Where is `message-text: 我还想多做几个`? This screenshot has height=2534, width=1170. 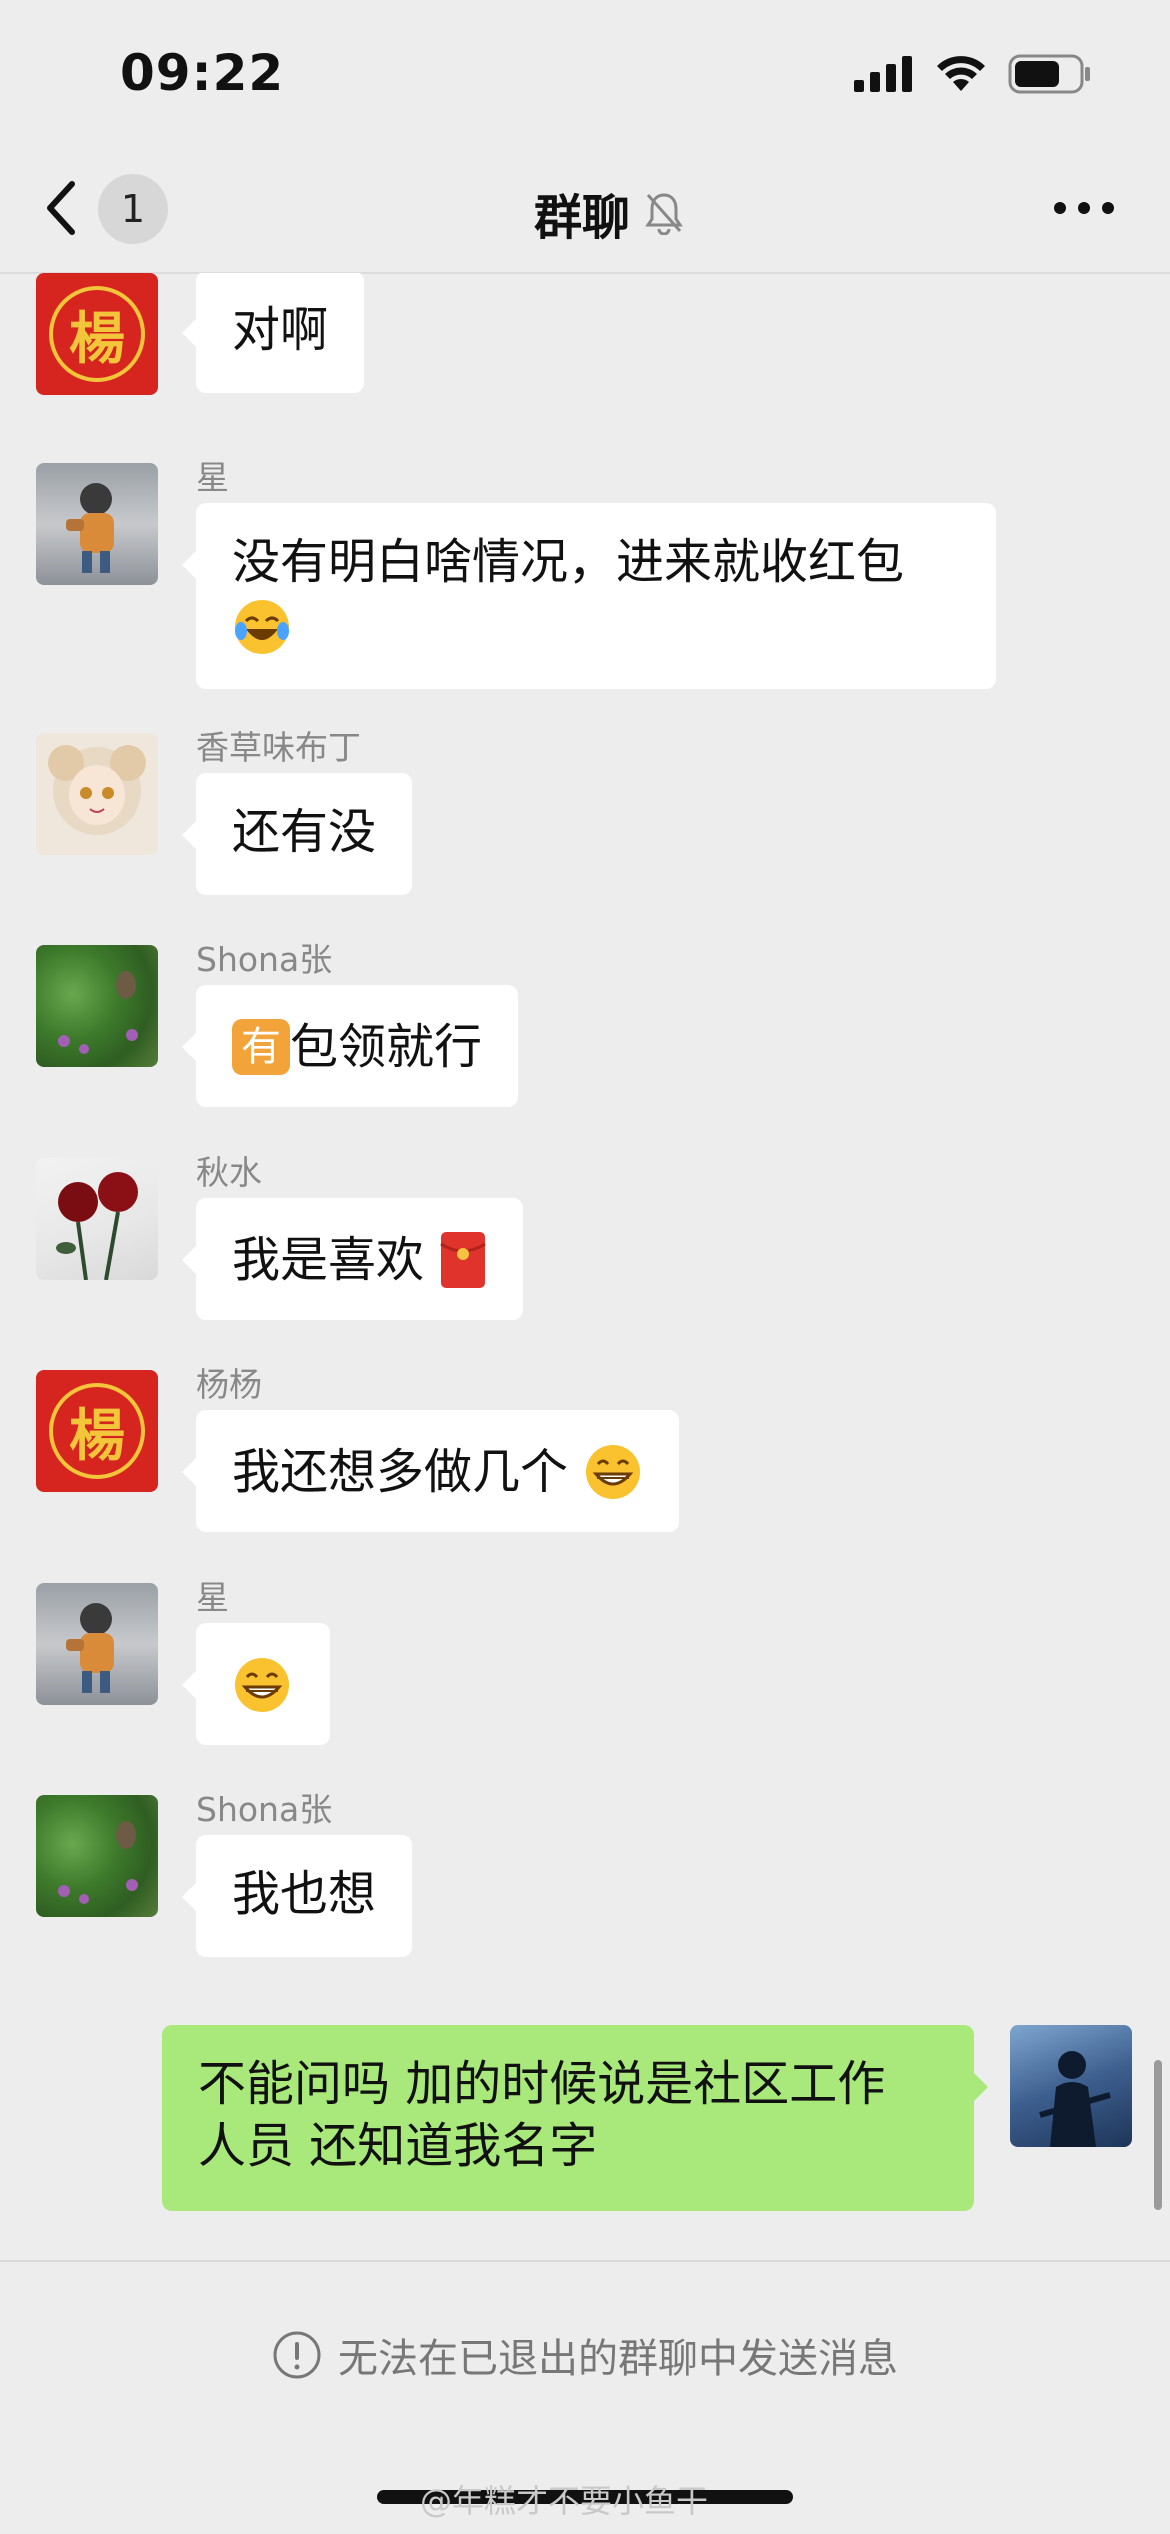
message-text: 我还想多做几个 is located at coordinates (400, 1472).